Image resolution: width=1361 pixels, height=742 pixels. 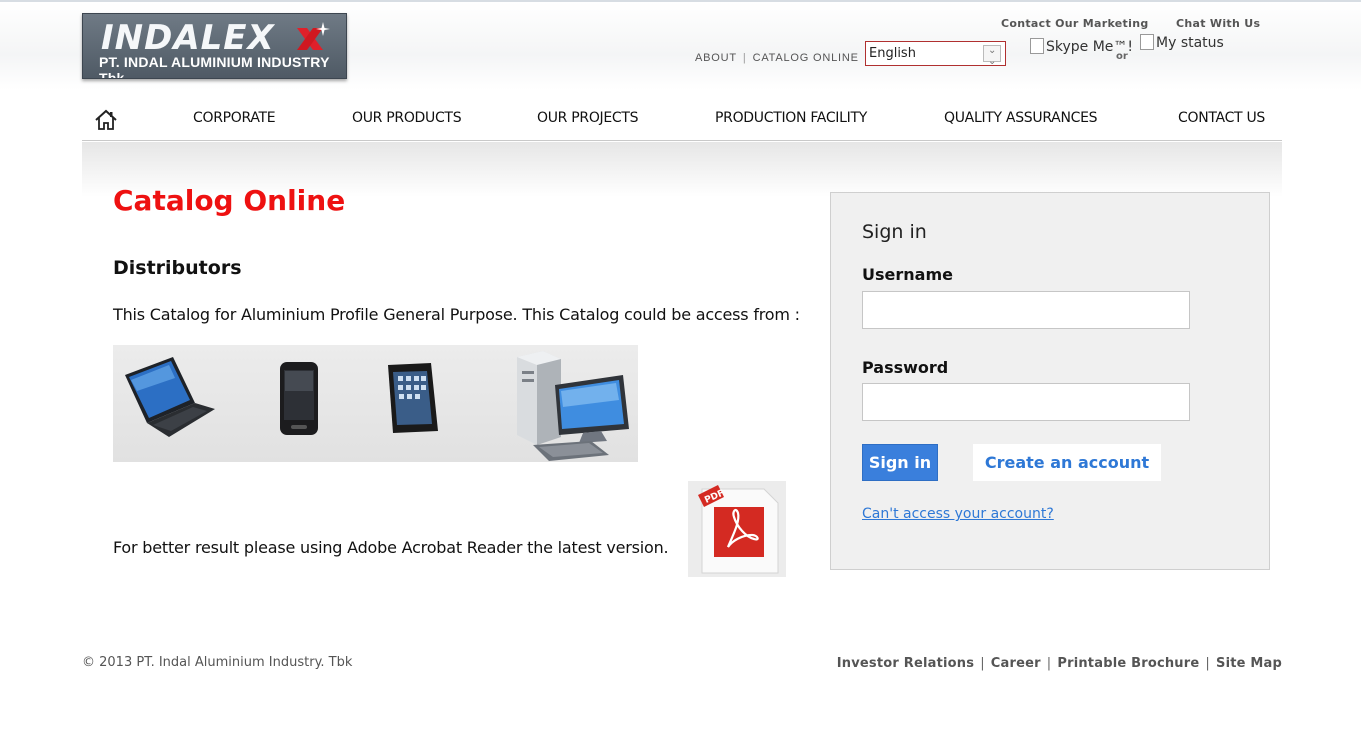 I want to click on username-label: Username, so click(x=907, y=274).